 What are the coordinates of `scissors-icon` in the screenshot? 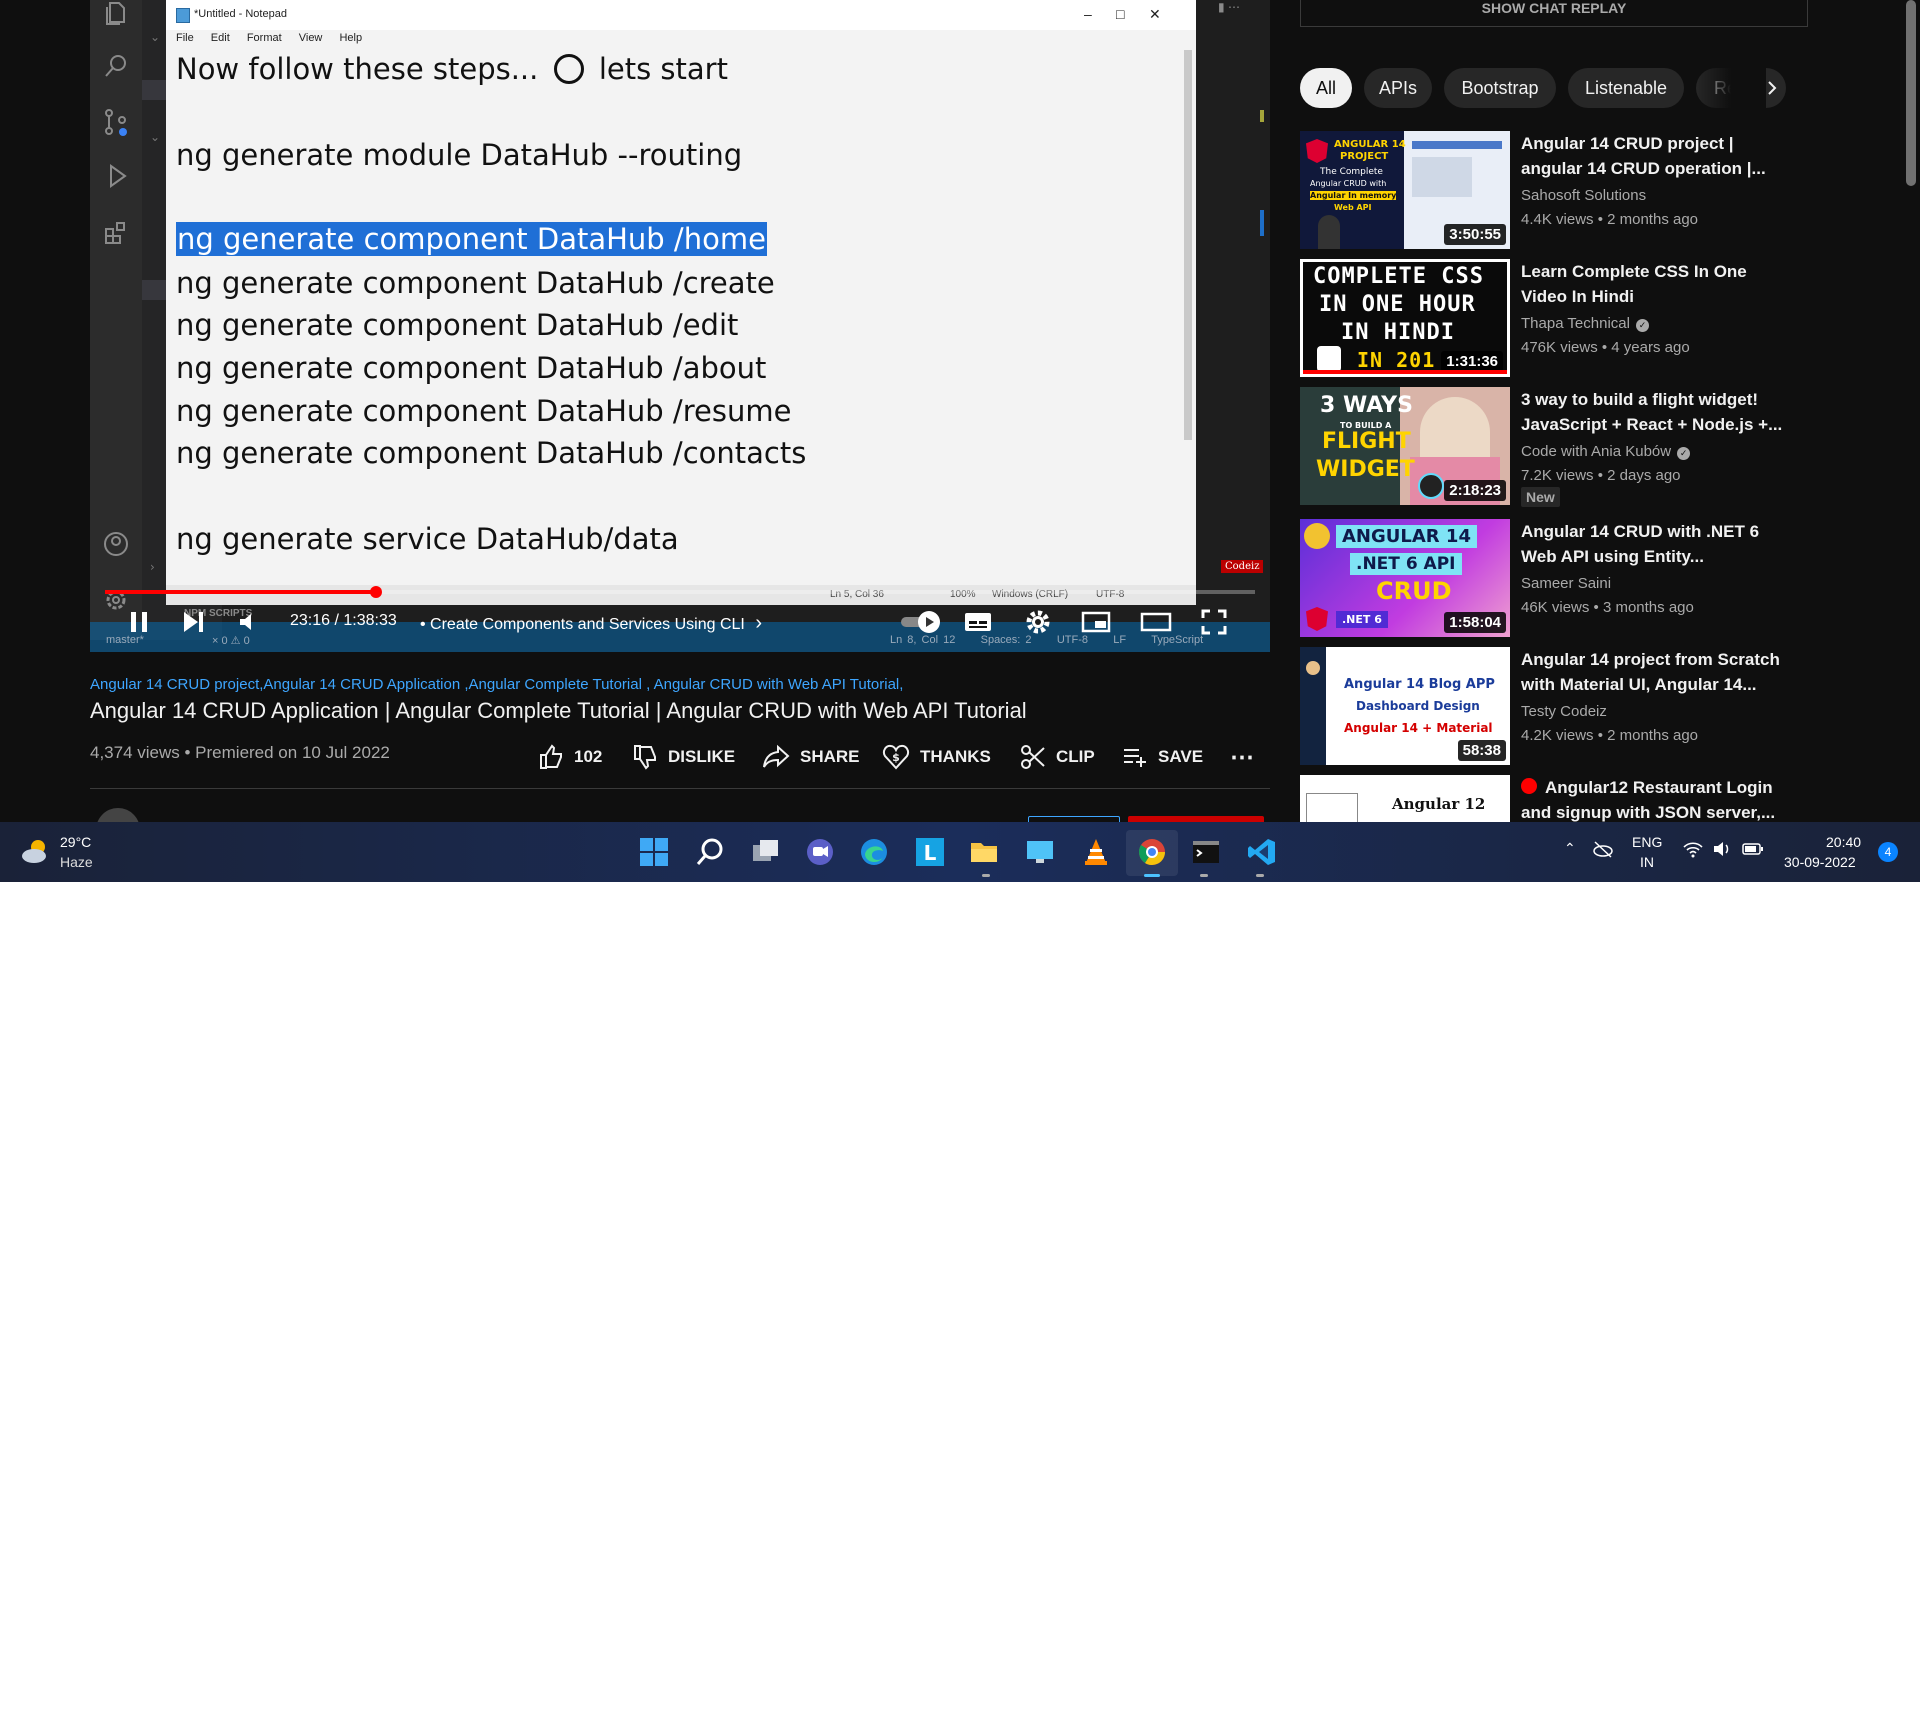 It's located at (1033, 757).